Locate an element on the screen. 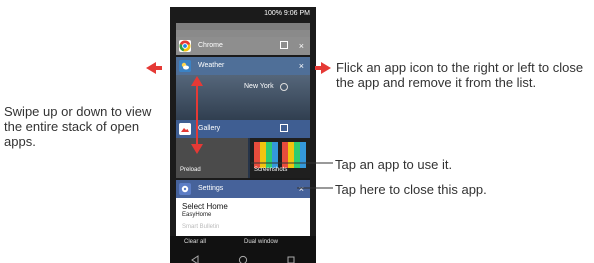  back-icon is located at coordinates (195, 257).